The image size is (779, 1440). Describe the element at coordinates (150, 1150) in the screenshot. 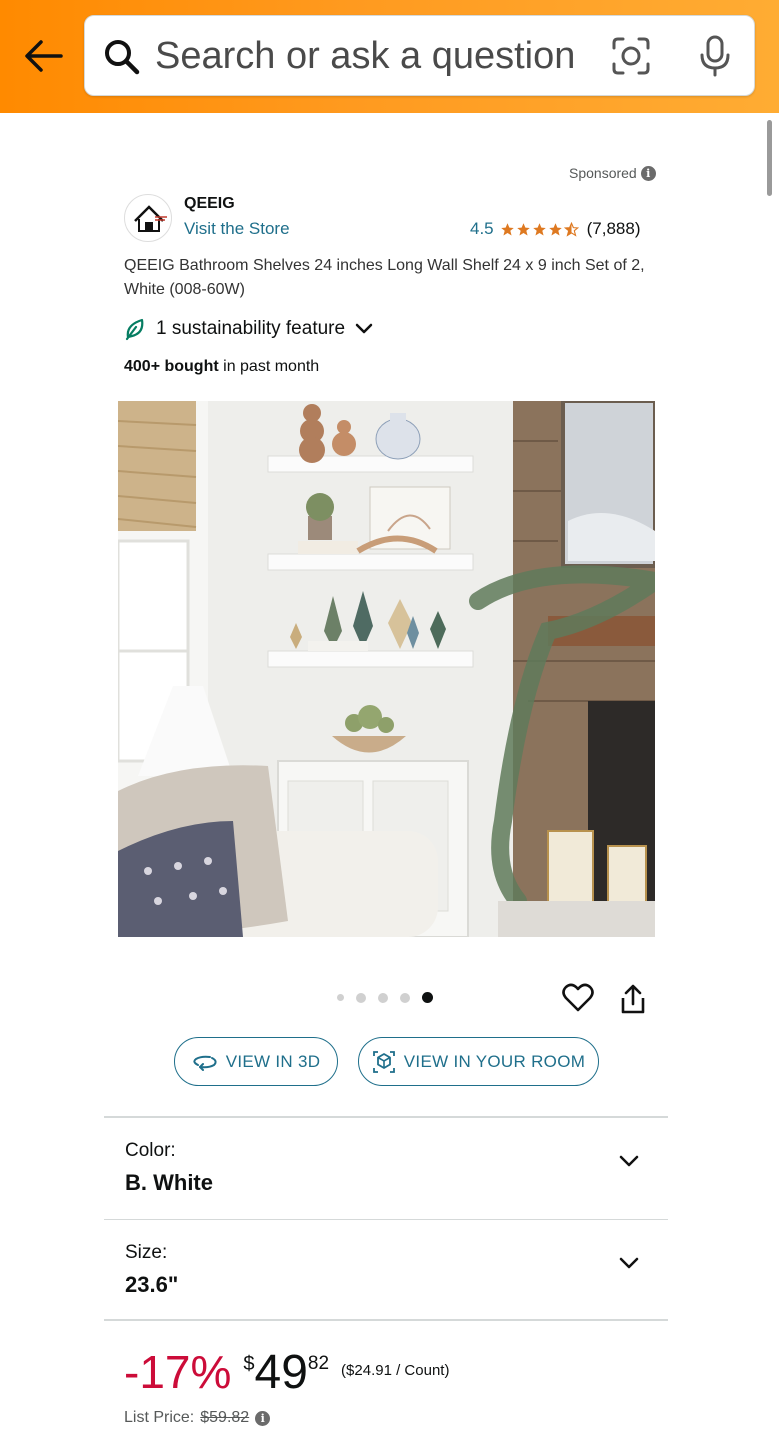

I see `color-label: Color:` at that location.